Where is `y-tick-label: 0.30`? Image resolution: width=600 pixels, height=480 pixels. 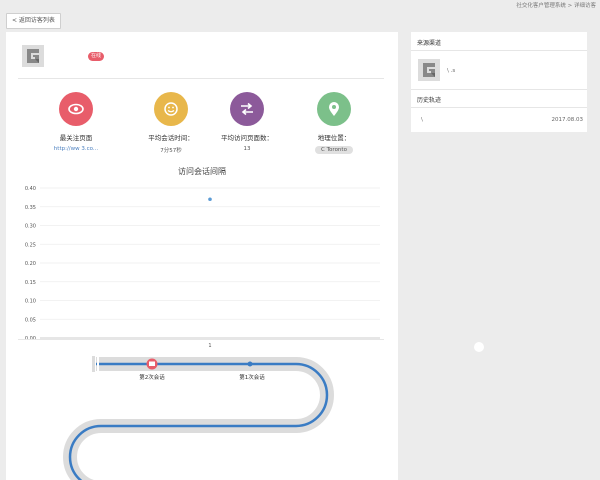
y-tick-label: 0.30 is located at coordinates (30, 227).